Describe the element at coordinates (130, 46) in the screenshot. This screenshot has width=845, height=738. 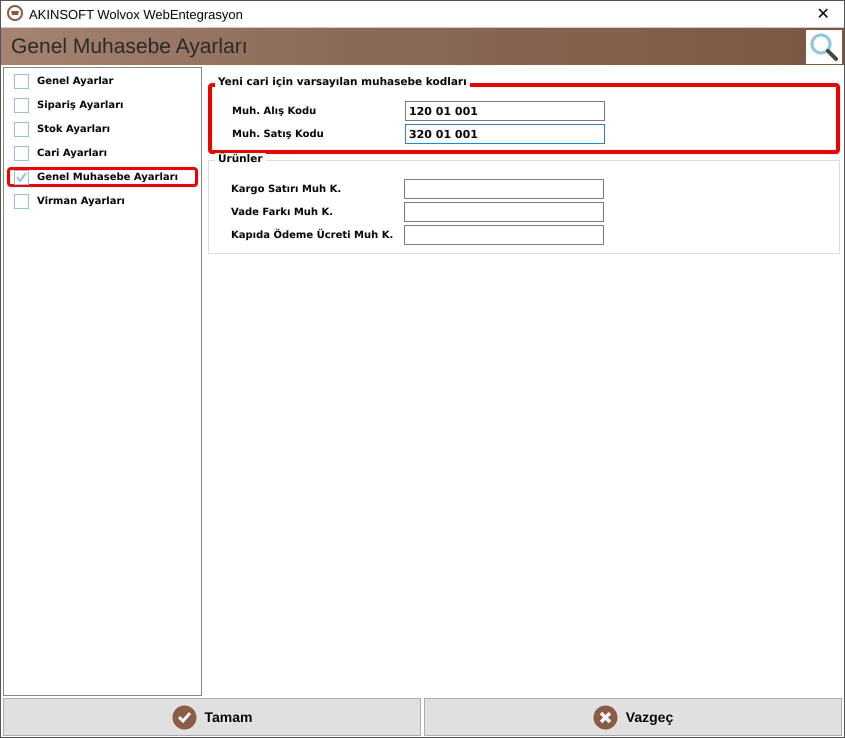
I see `page-title: Genel Muhasebe Ayarları` at that location.